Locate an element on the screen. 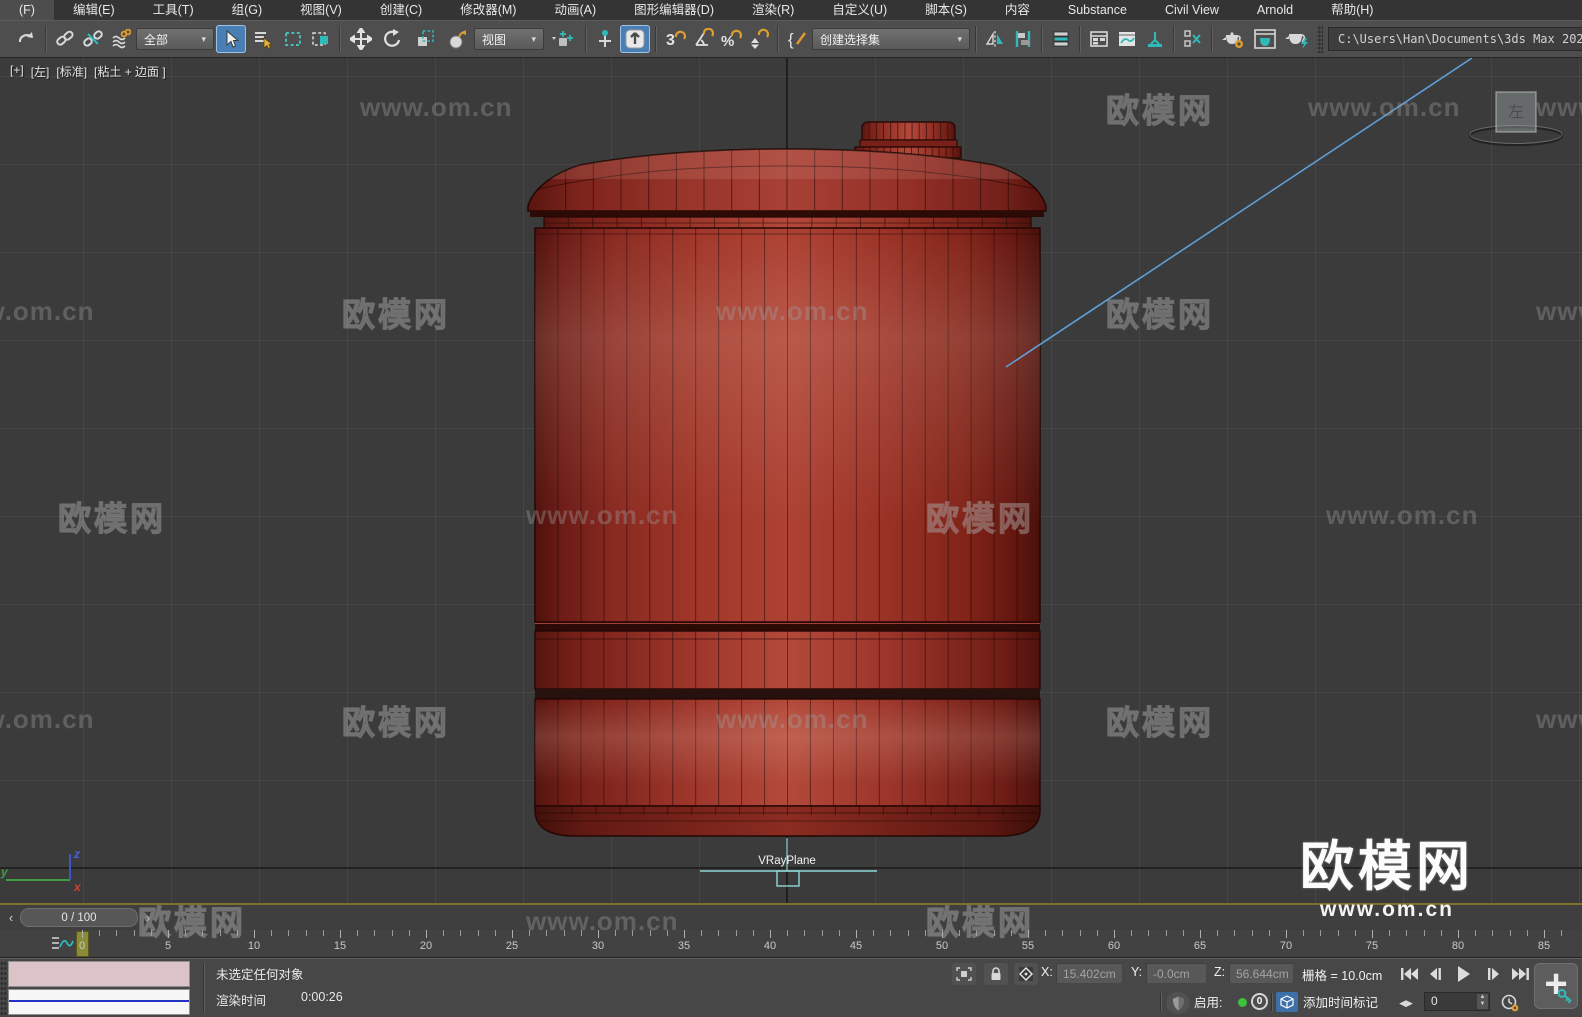 This screenshot has width=1582, height=1017. render-production-button is located at coordinates (1297, 39).